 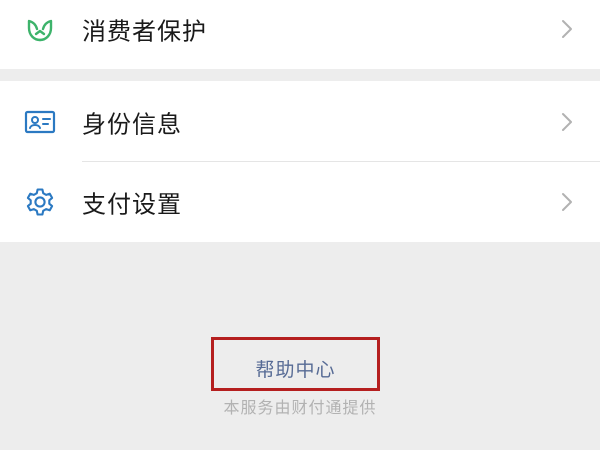 I want to click on service-provider-note: 本服务由财付通提供, so click(x=300, y=407).